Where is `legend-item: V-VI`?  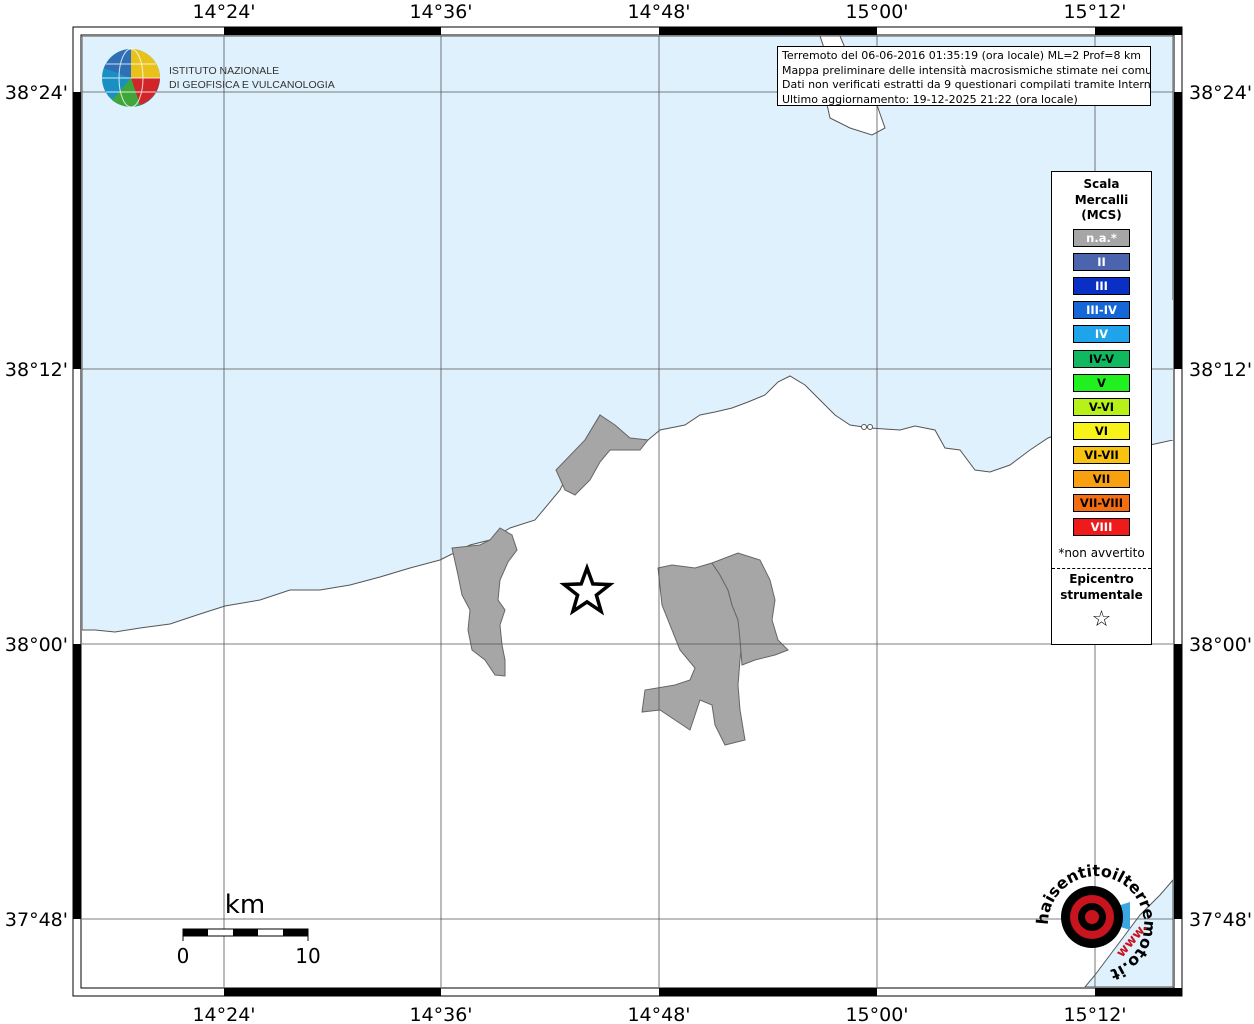 legend-item: V-VI is located at coordinates (1101, 406).